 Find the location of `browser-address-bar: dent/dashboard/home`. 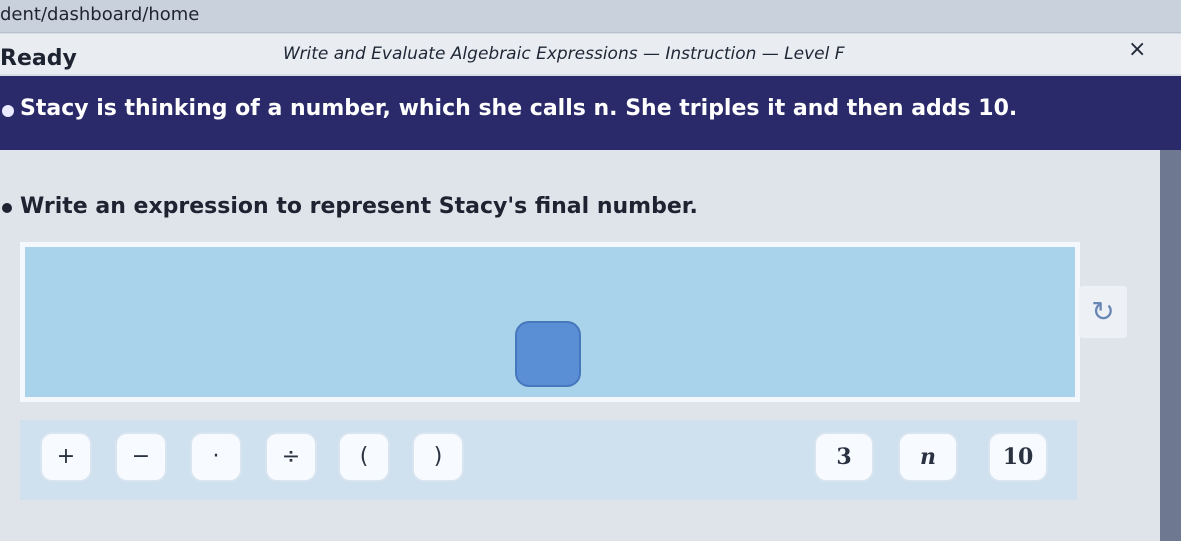

browser-address-bar: dent/dashboard/home is located at coordinates (590, 16).